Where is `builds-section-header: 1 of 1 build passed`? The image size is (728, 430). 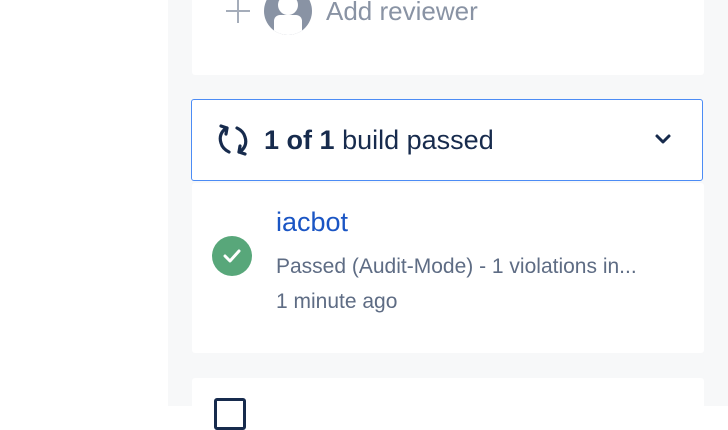
builds-section-header: 1 of 1 build passed is located at coordinates (447, 140).